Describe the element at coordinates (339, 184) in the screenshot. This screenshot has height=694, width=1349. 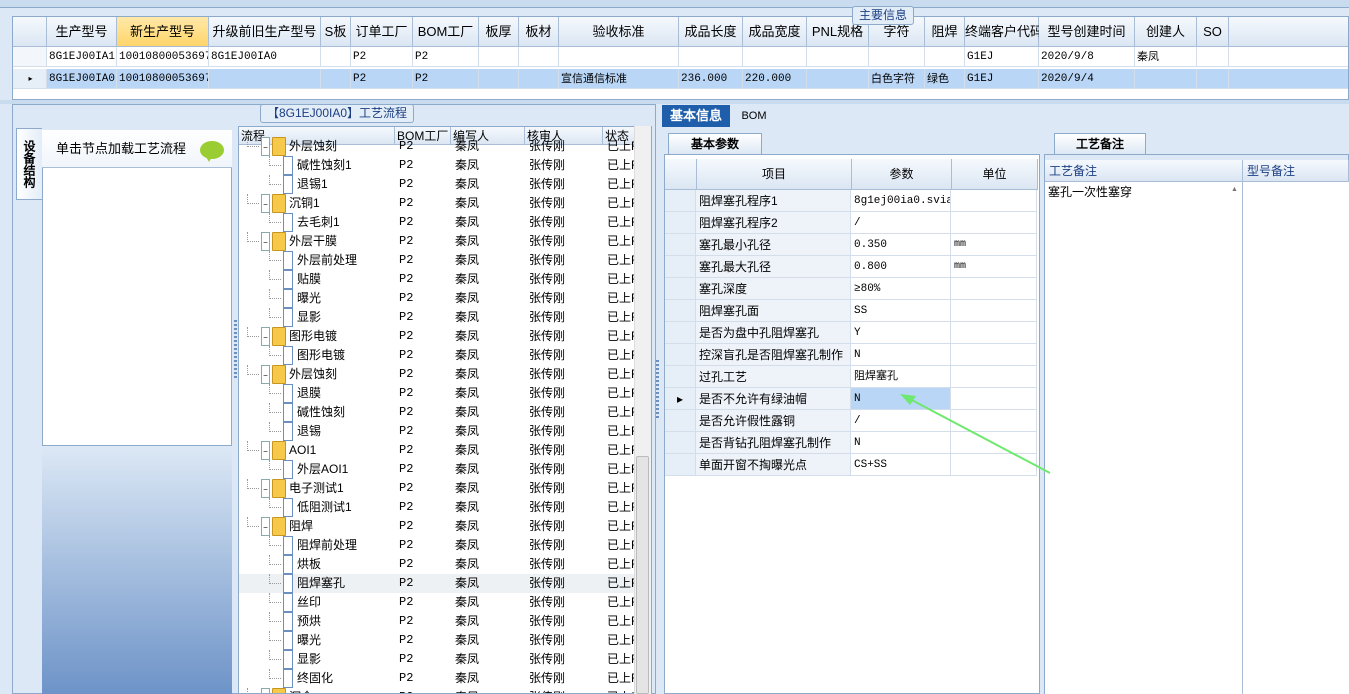
I see `tree-node: 退锡1` at that location.